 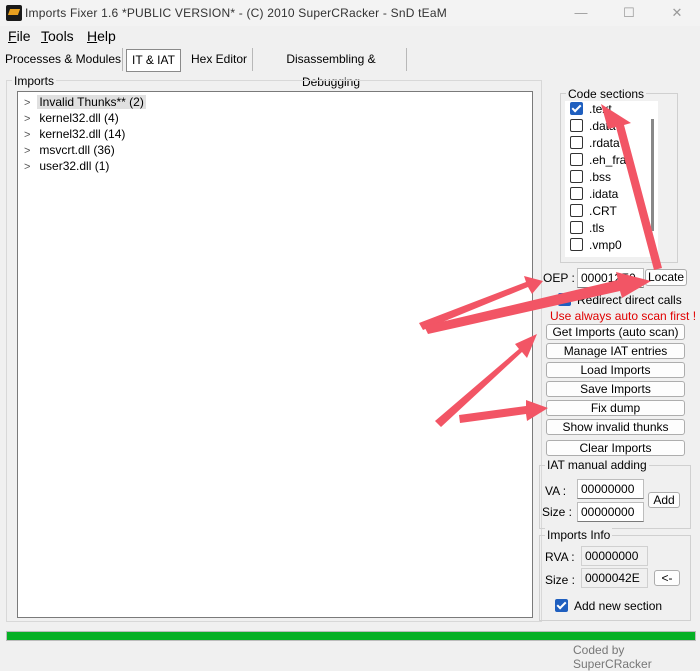 I want to click on tab-hex-editor: Hex Editor, so click(x=219, y=59).